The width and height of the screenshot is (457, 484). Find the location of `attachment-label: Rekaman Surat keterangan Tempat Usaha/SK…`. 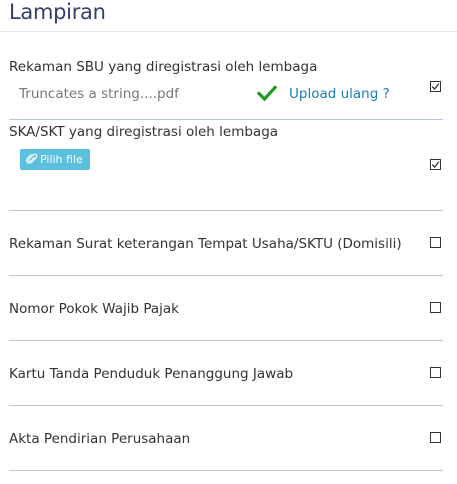

attachment-label: Rekaman Surat keterangan Tempat Usaha/SK… is located at coordinates (205, 244).